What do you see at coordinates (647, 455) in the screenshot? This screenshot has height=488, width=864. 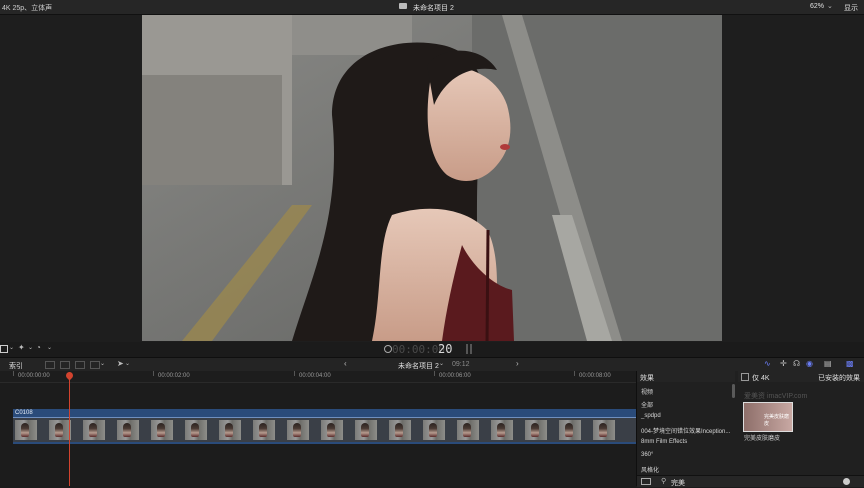 I see `effects-category-item: 360°` at bounding box center [647, 455].